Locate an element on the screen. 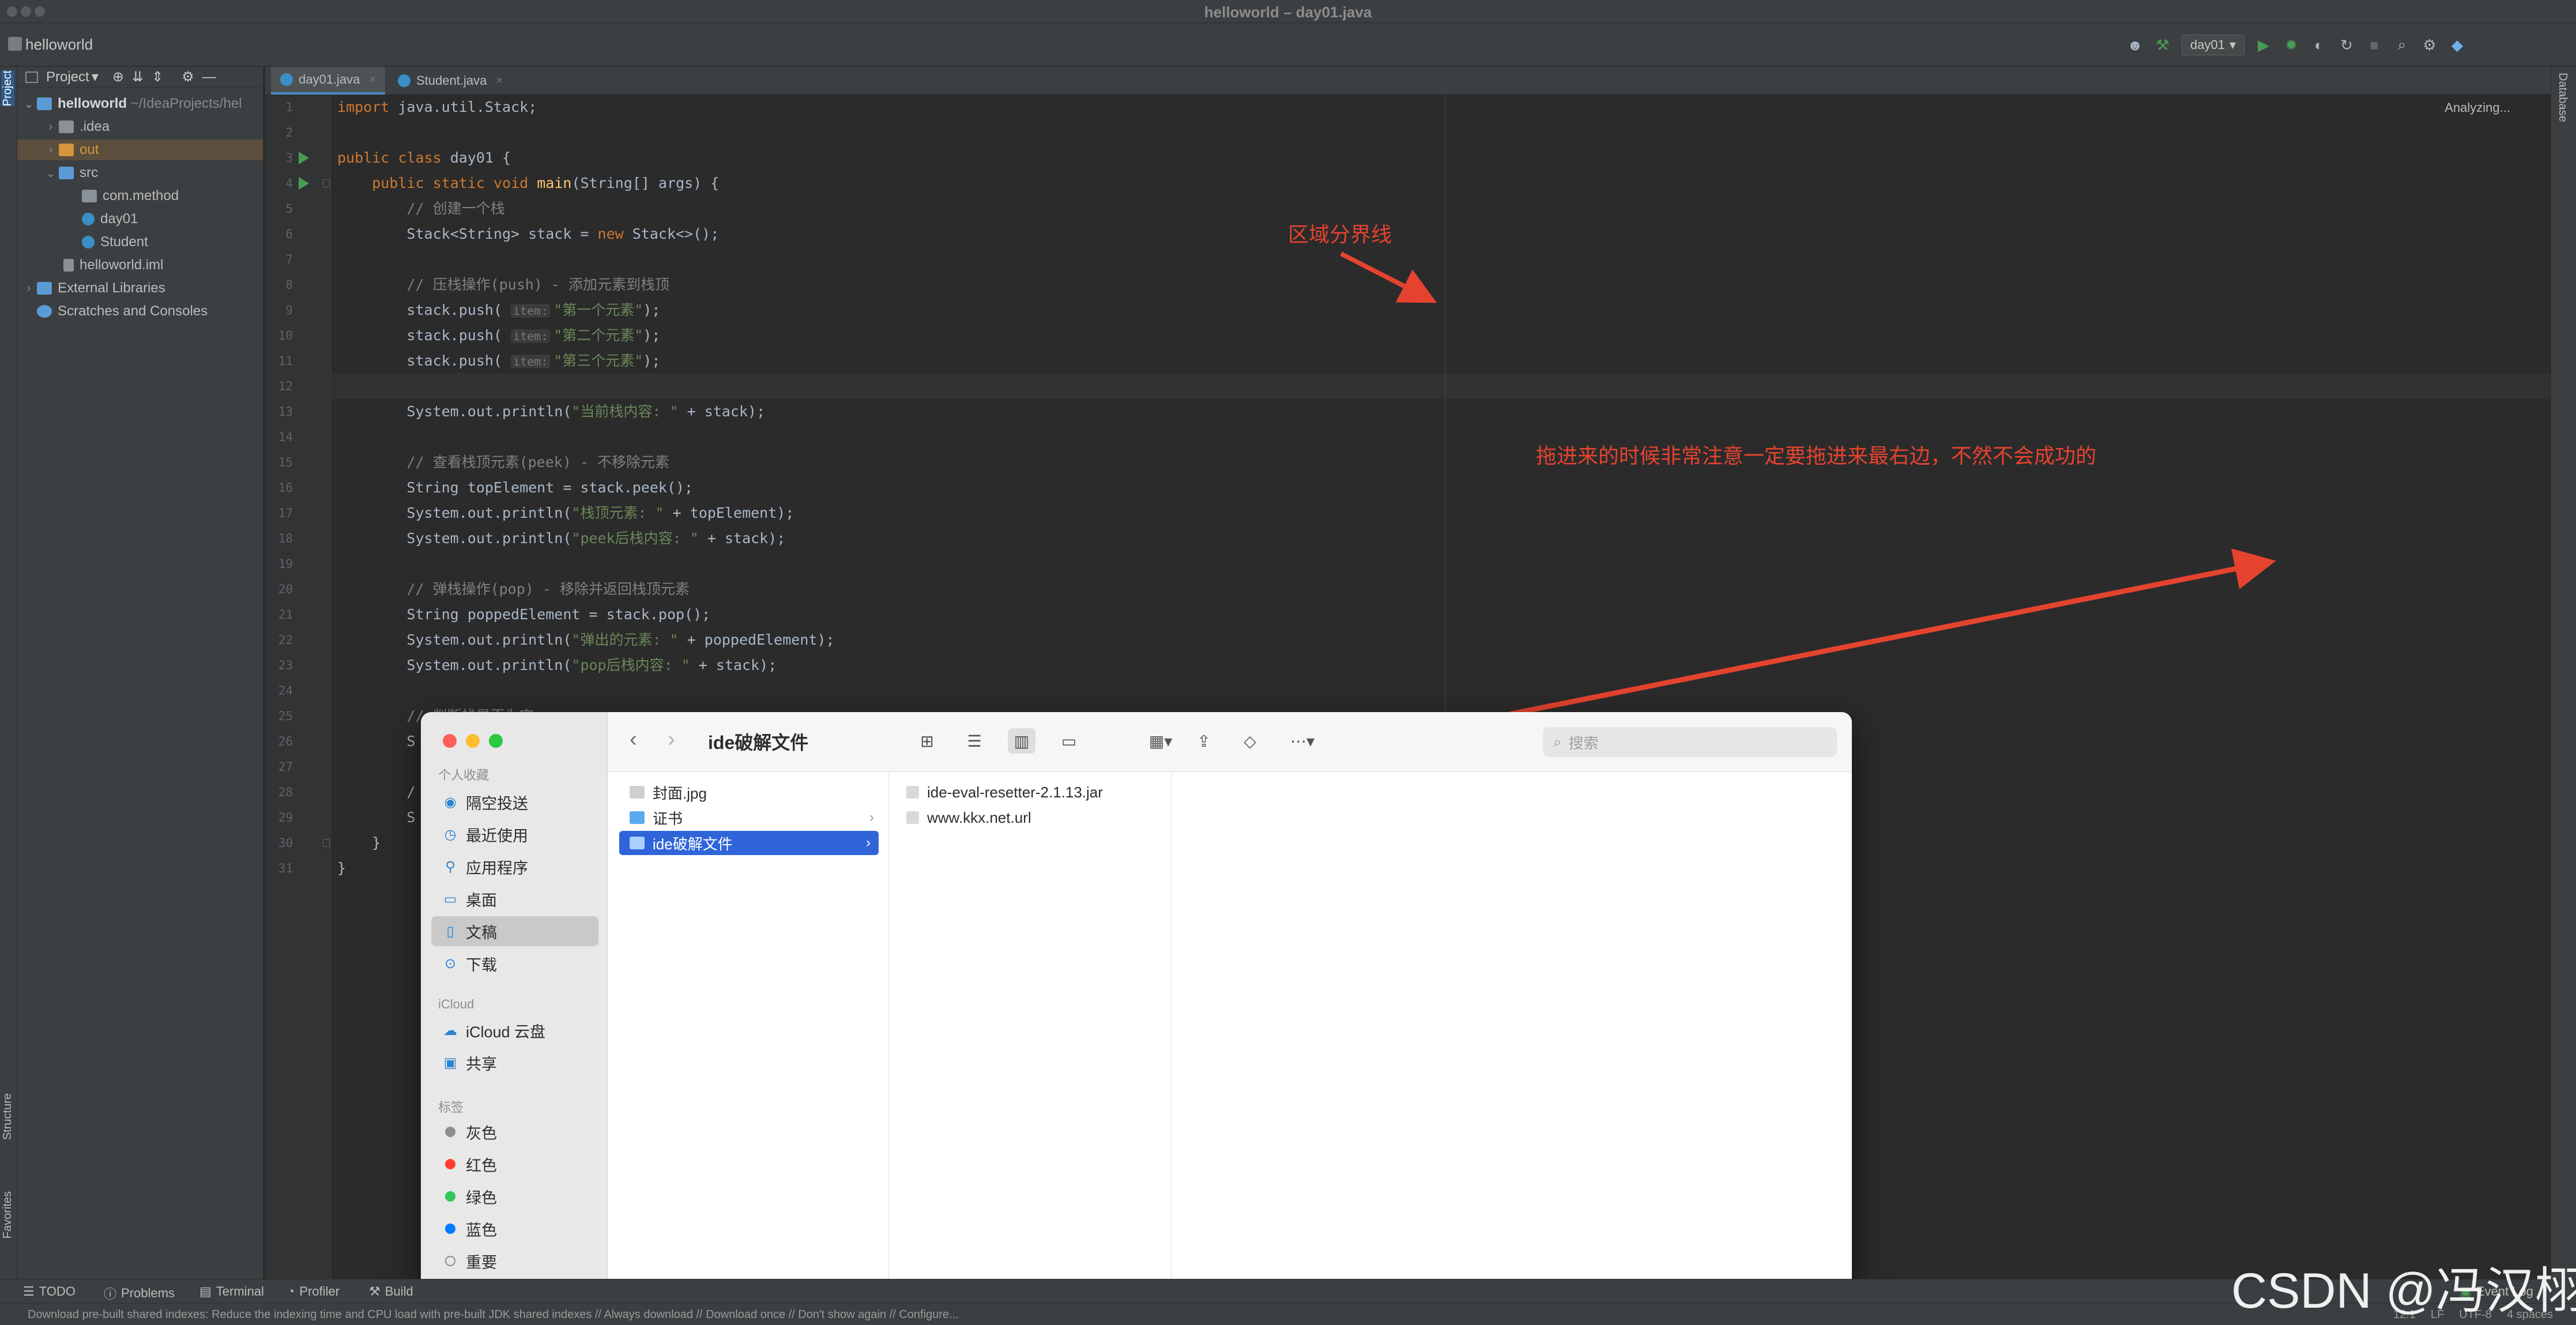 Image resolution: width=2576 pixels, height=1325 pixels. sidebar-item-label: 文稿 is located at coordinates (481, 933).